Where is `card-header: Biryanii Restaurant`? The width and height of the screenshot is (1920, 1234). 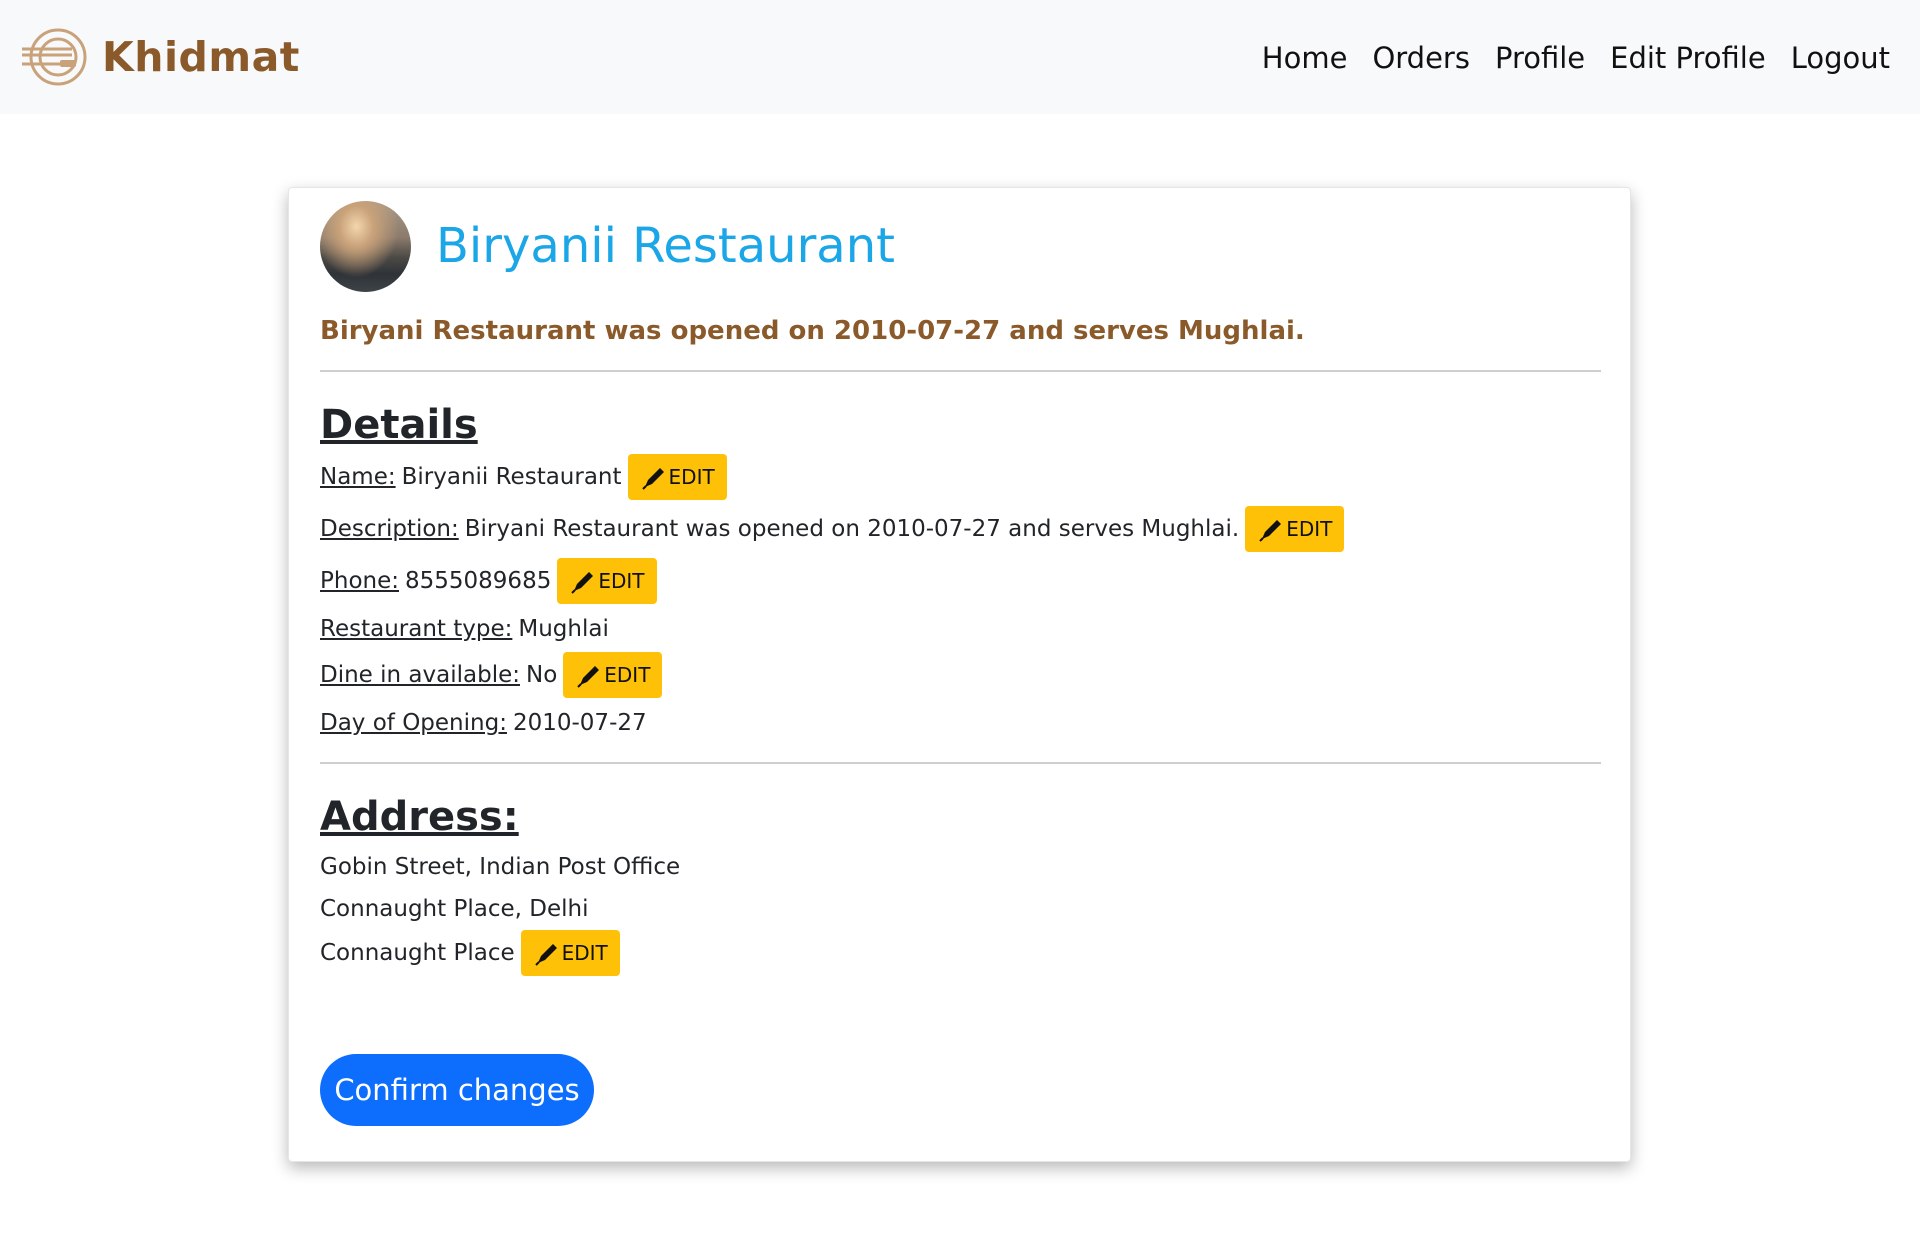 card-header: Biryanii Restaurant is located at coordinates (960, 246).